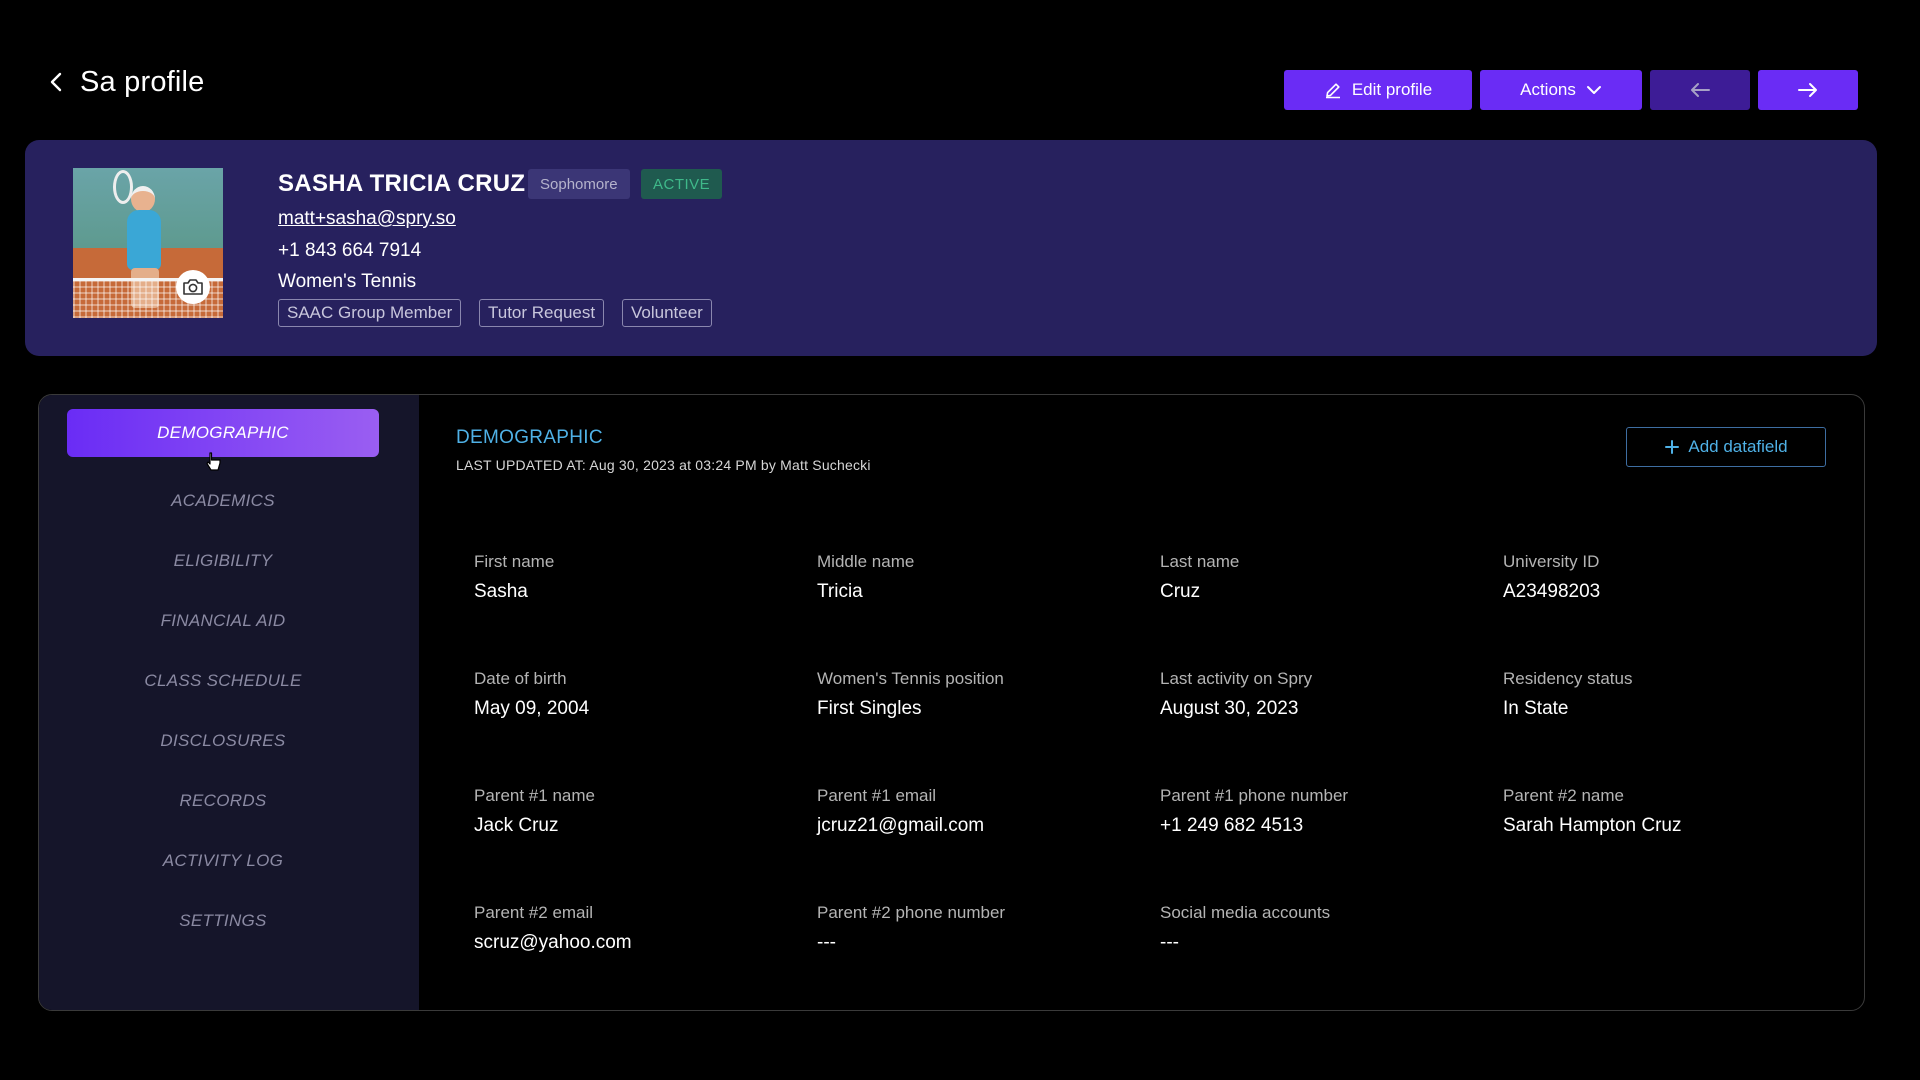 The image size is (1920, 1080). What do you see at coordinates (901, 825) in the screenshot?
I see `field-value: jcruz21@gmail.com` at bounding box center [901, 825].